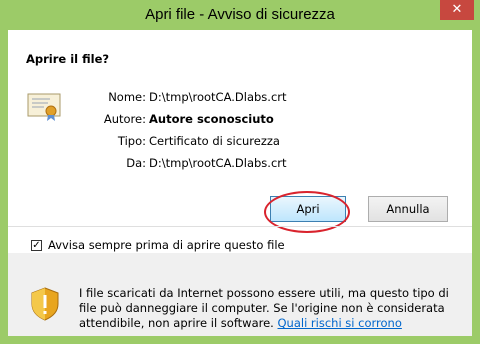  What do you see at coordinates (45, 304) in the screenshot?
I see `shield-warning-icon` at bounding box center [45, 304].